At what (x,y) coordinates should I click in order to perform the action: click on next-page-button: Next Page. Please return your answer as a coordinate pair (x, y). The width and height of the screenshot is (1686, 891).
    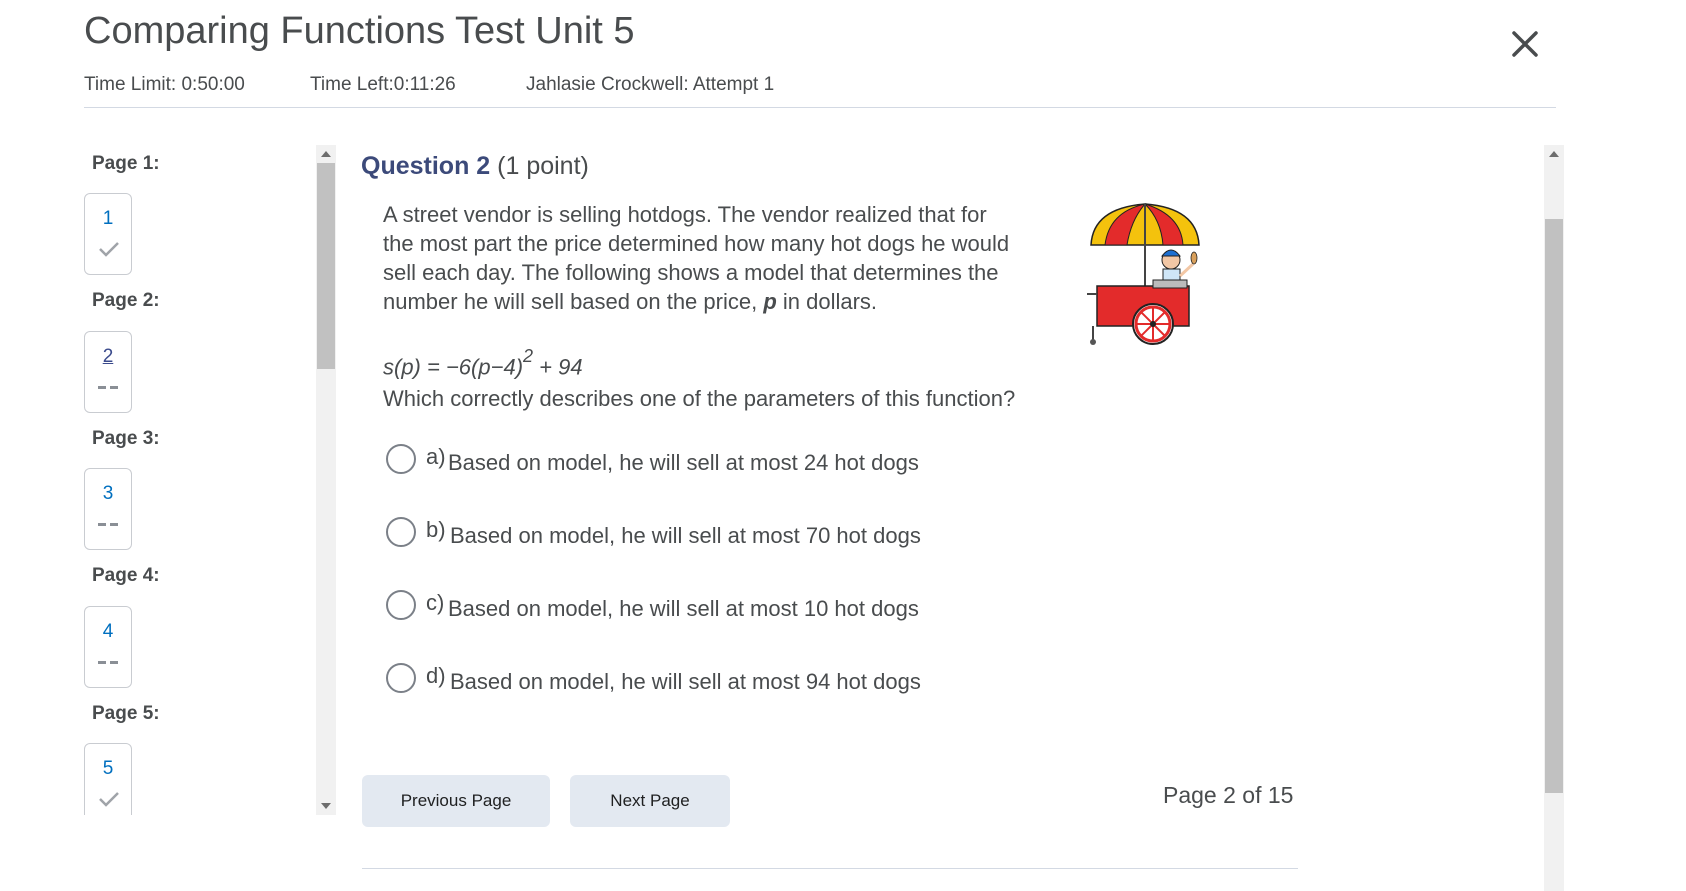
    Looking at the image, I should click on (650, 801).